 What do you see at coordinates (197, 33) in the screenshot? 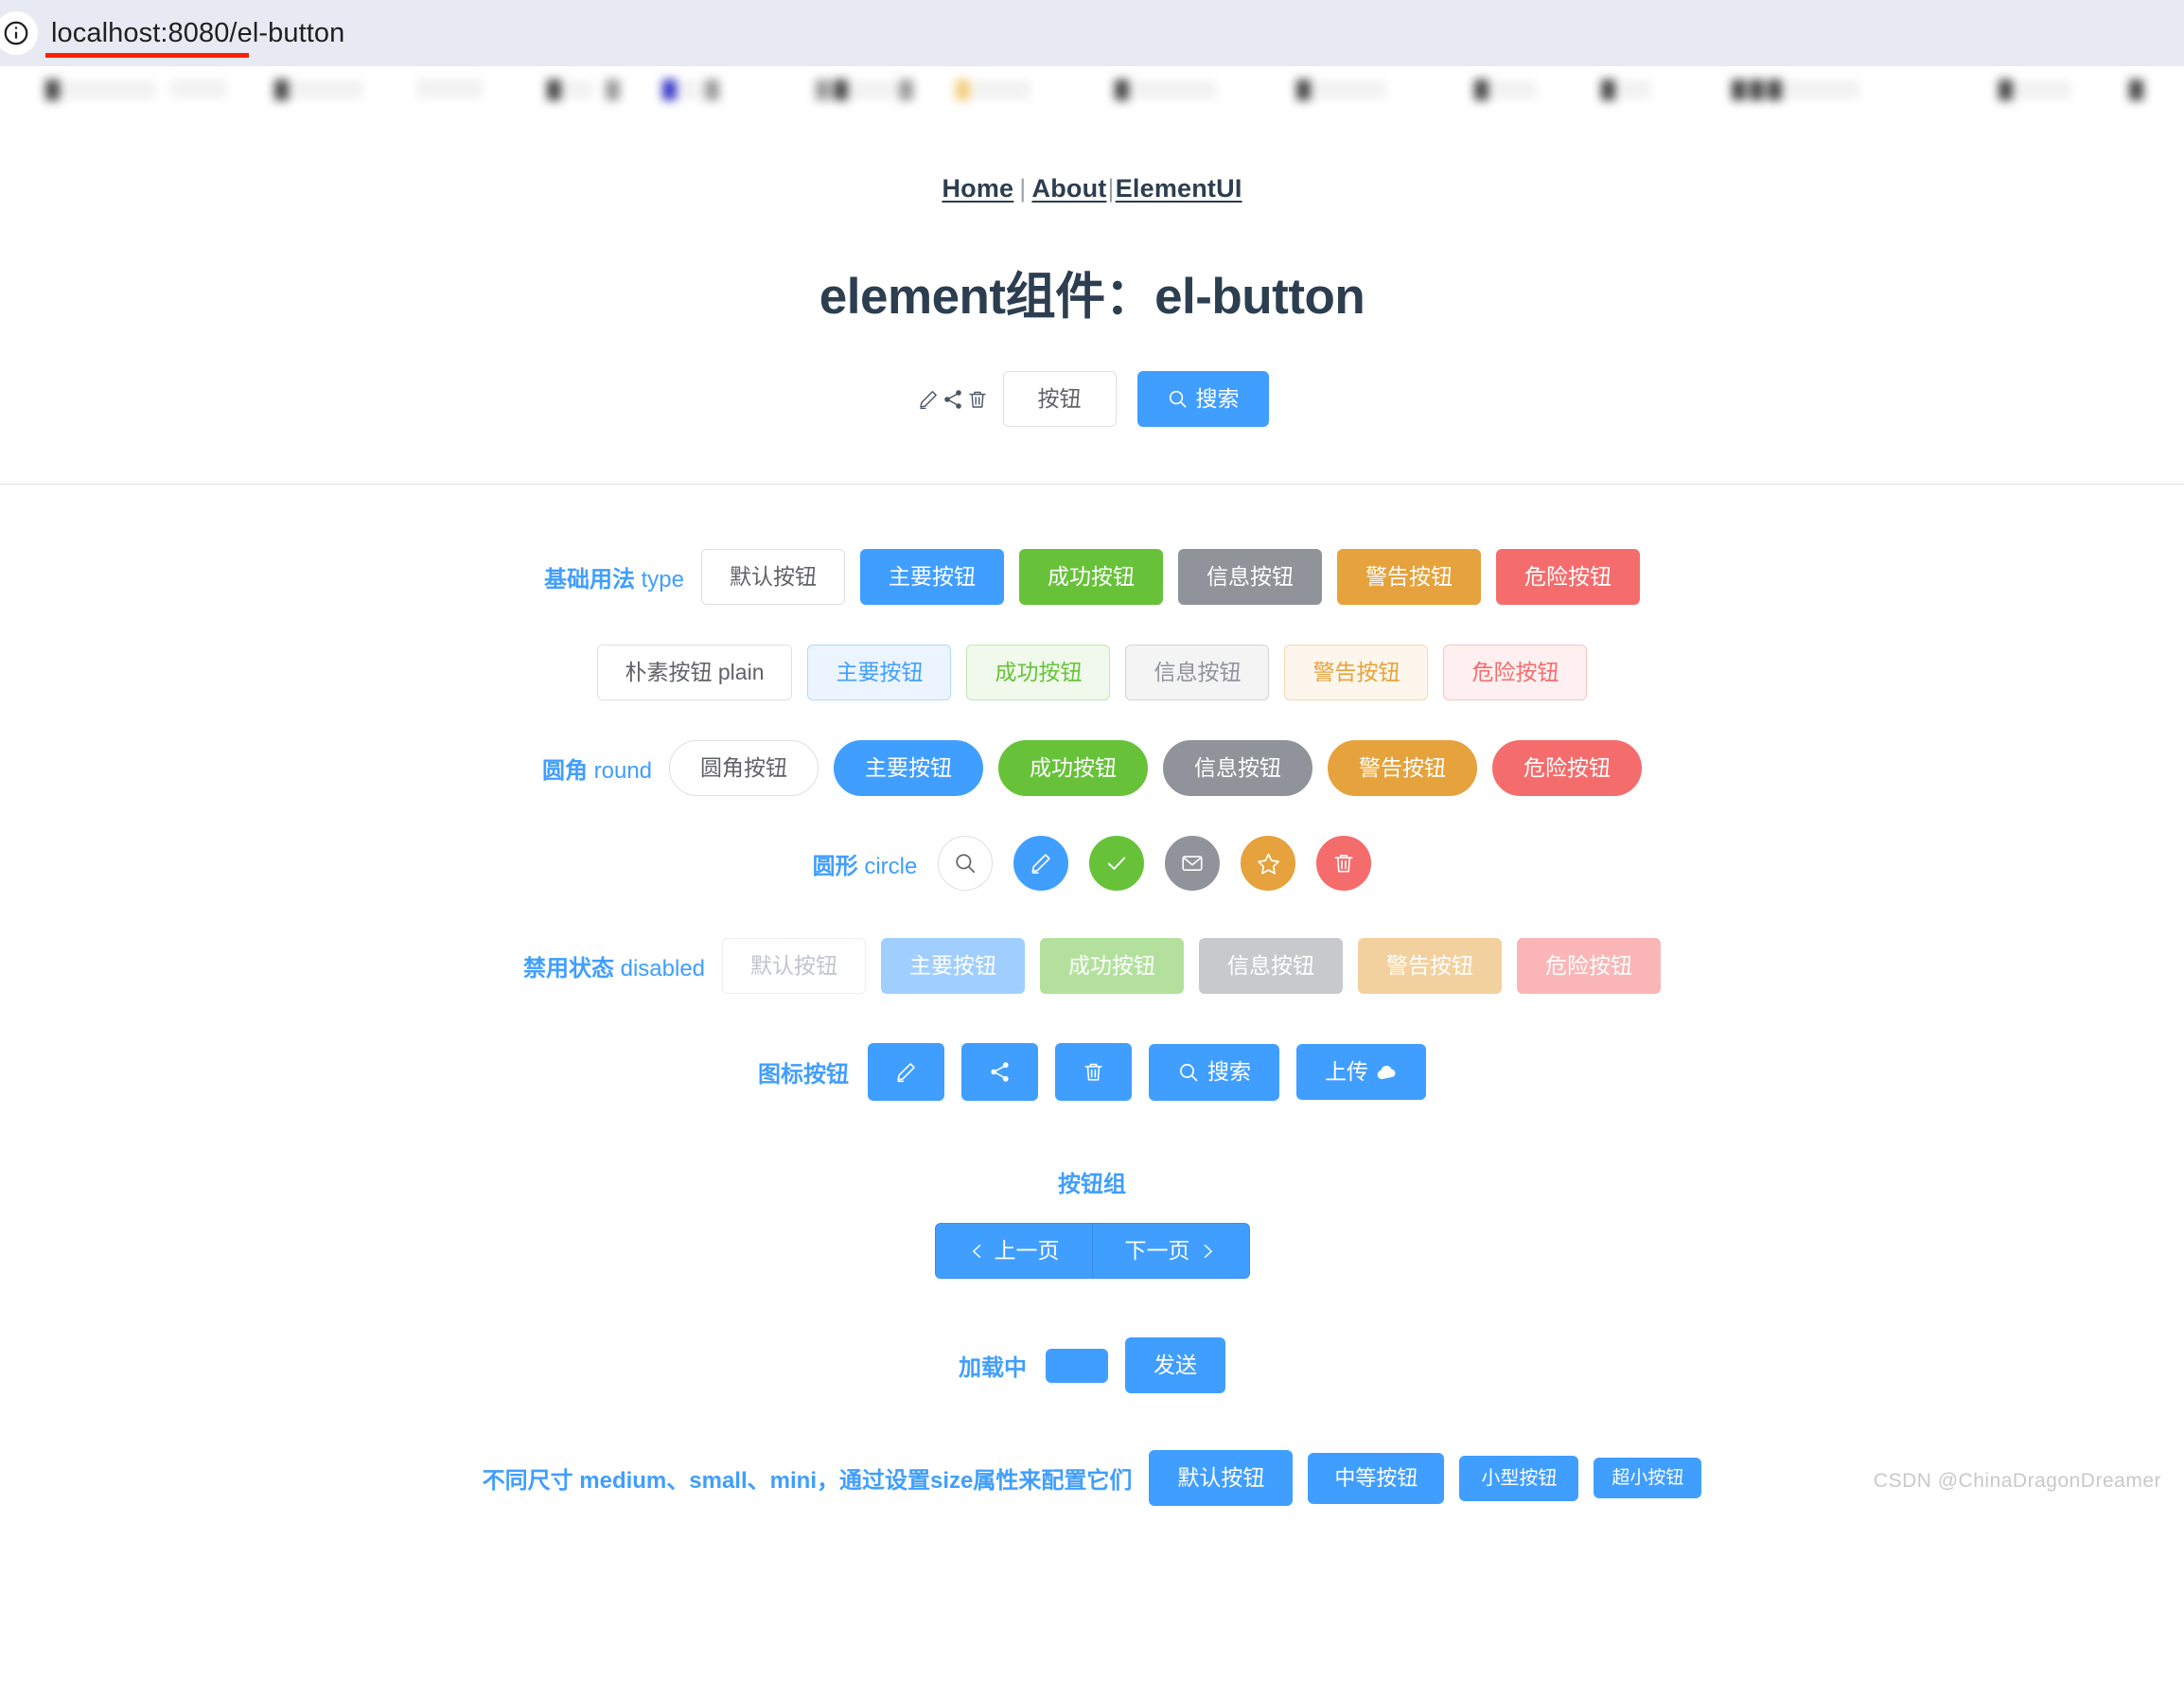
I see `url-text: localhost:8080/el-button` at bounding box center [197, 33].